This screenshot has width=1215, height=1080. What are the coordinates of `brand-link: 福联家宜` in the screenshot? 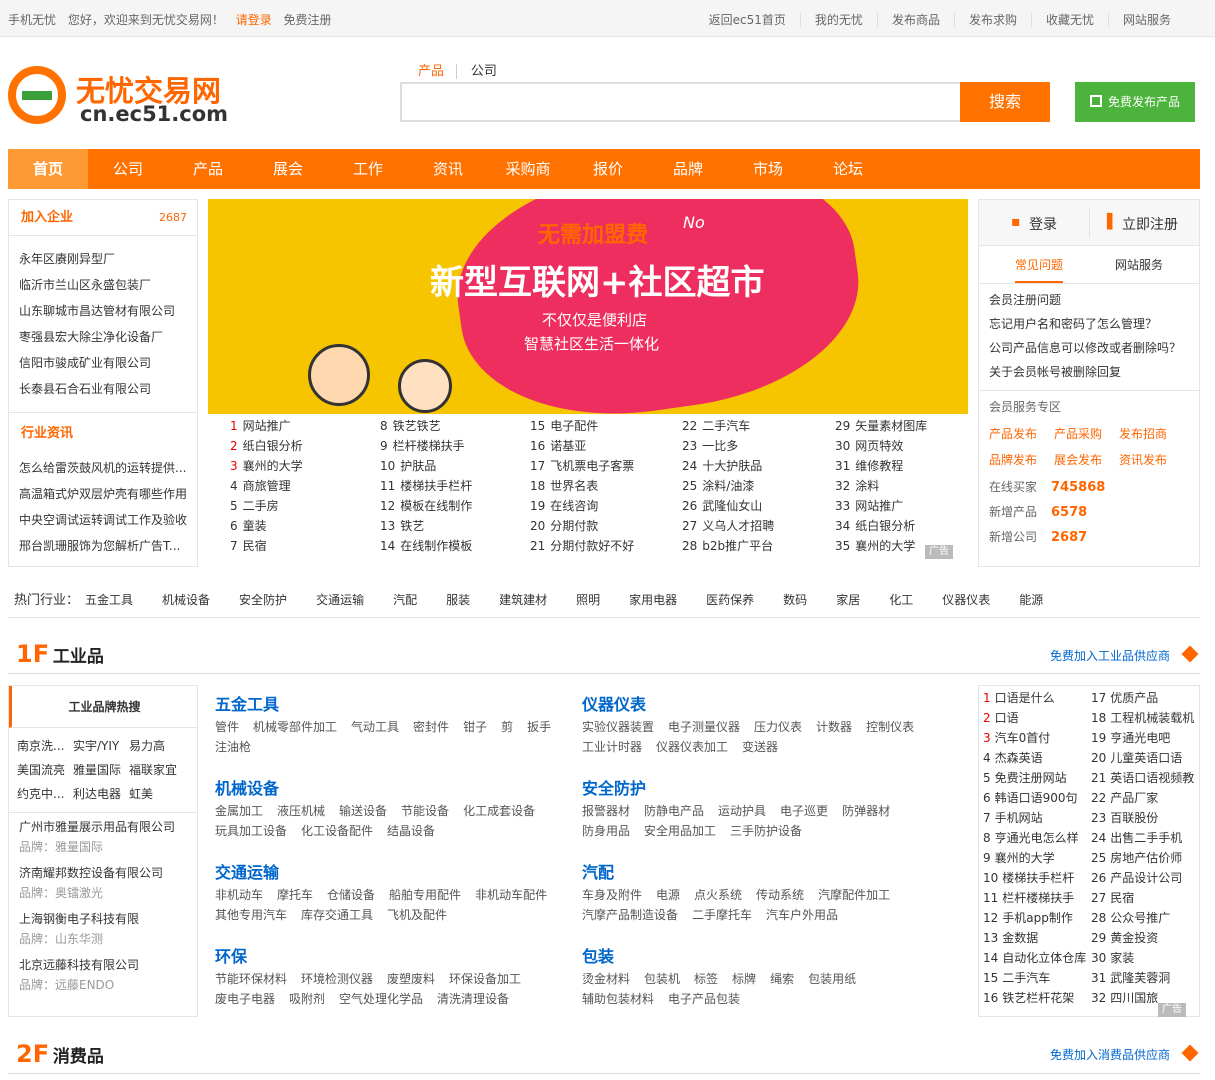 It's located at (157, 770).